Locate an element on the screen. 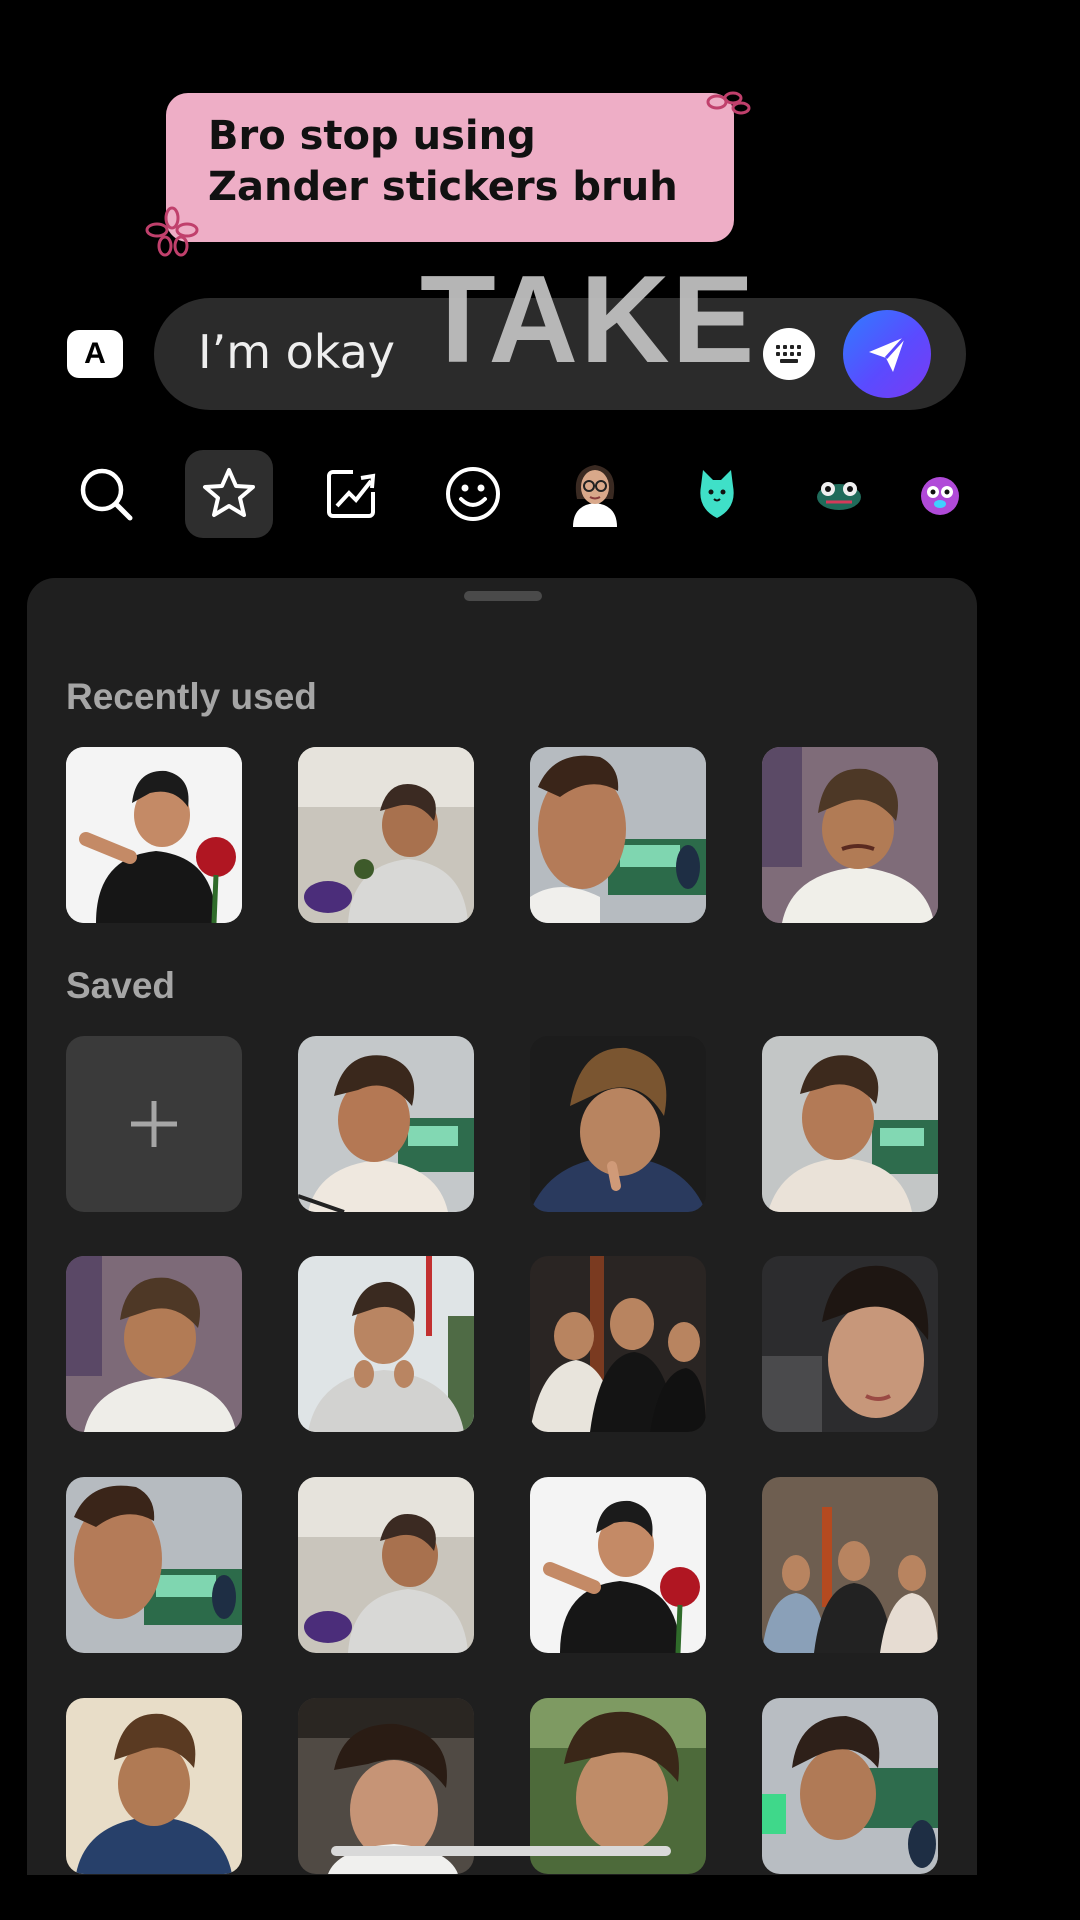 The width and height of the screenshot is (1080, 1920). message-input-value: I’m okay is located at coordinates (297, 352).